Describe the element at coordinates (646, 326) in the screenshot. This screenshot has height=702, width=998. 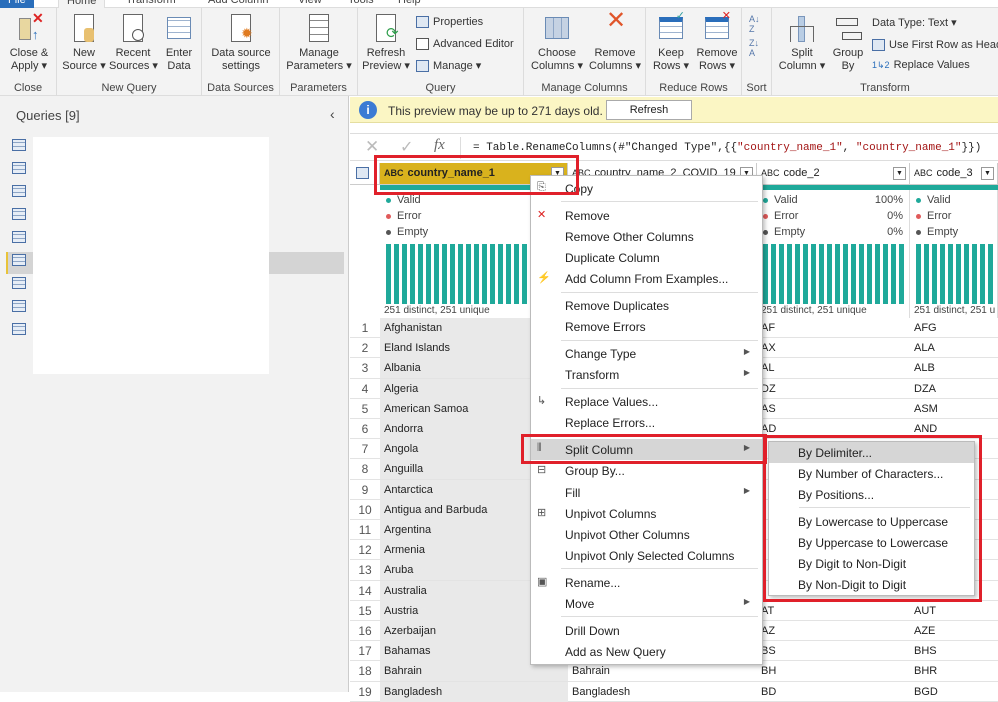
I see `menu-item-remove-errors: Remove Errors` at that location.